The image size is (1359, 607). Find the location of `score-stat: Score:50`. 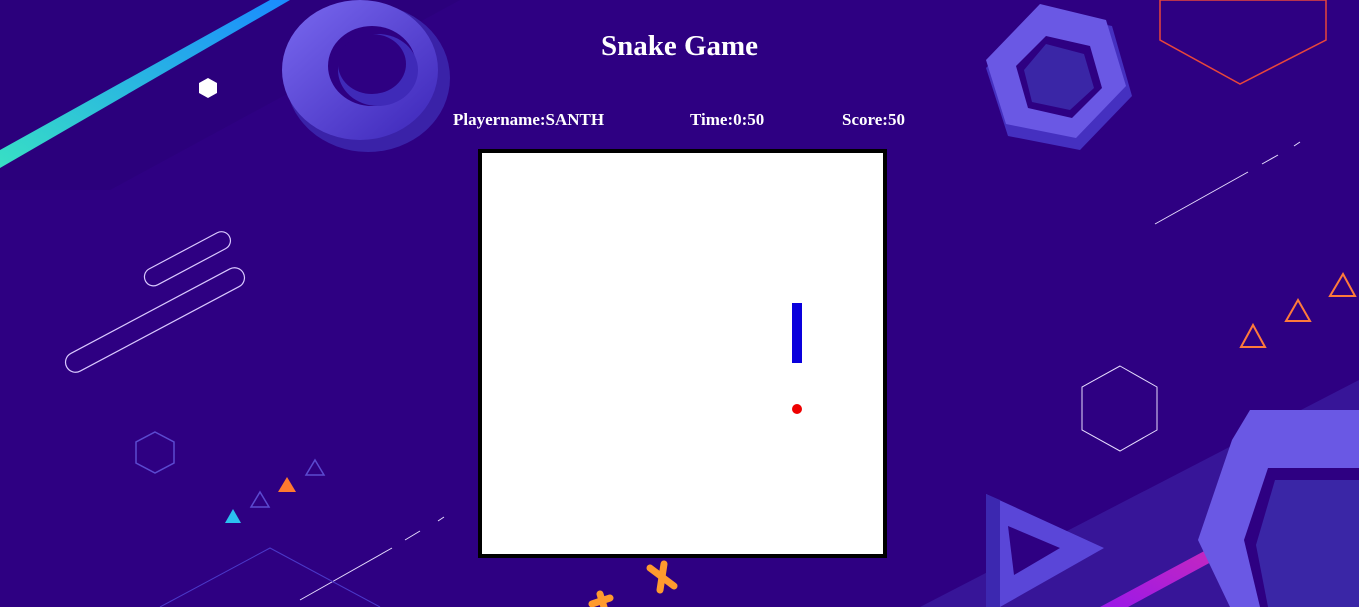

score-stat: Score:50 is located at coordinates (873, 120).